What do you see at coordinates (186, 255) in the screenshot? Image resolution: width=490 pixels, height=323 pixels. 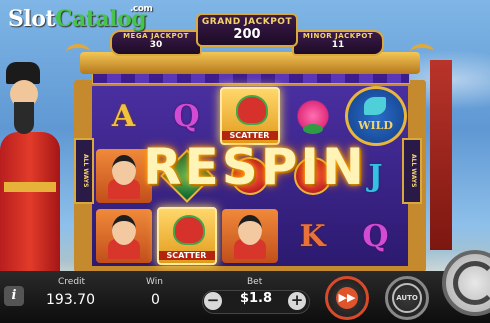 I see `scatter-label: SCATTER` at bounding box center [186, 255].